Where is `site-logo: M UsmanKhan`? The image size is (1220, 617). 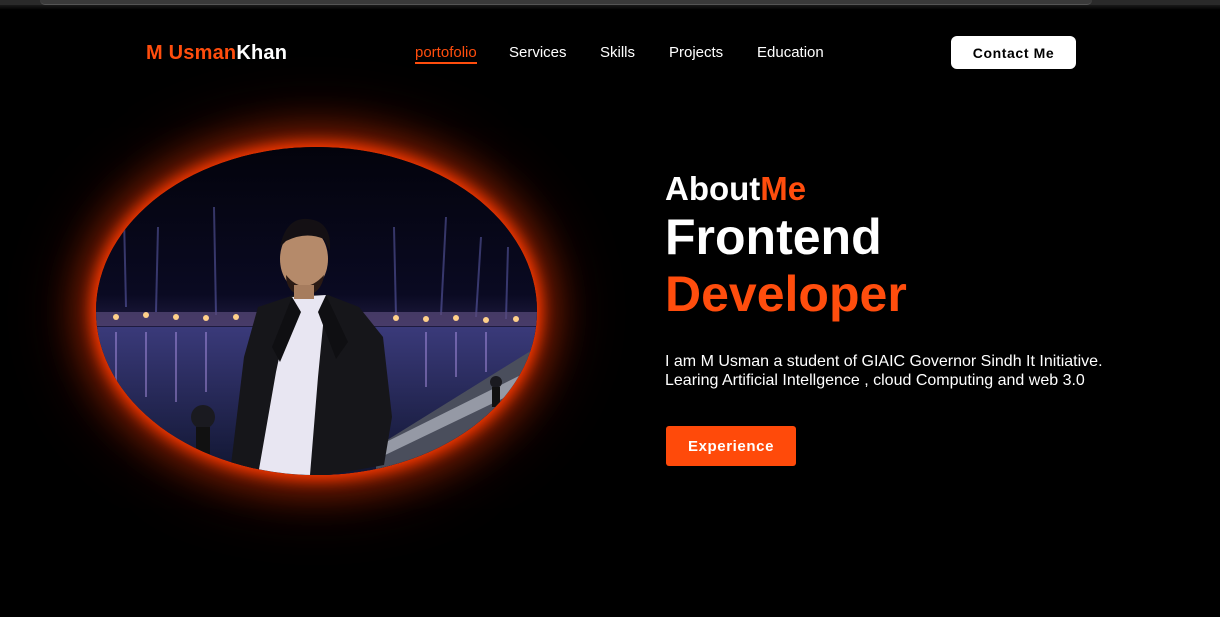
site-logo: M UsmanKhan is located at coordinates (216, 53).